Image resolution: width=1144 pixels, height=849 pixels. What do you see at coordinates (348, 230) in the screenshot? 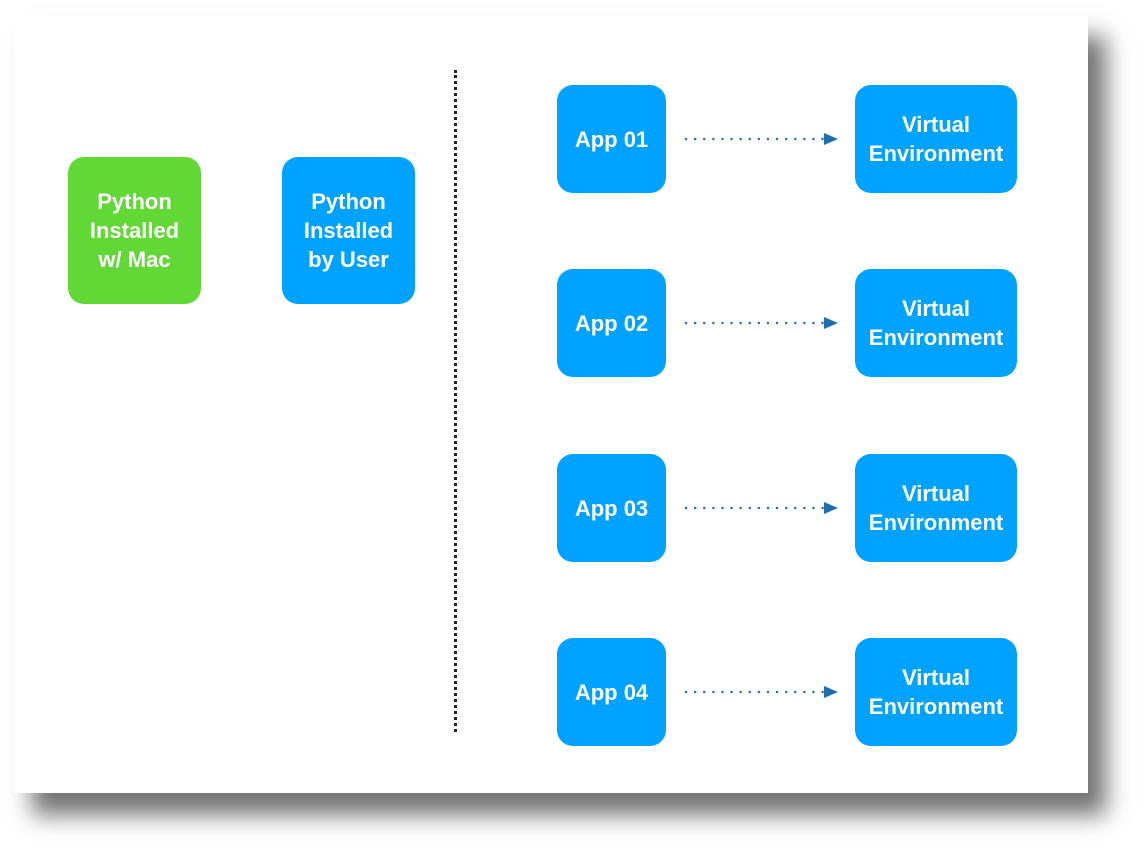
I see `python-installed-by-user-box: Python Installed by User` at bounding box center [348, 230].